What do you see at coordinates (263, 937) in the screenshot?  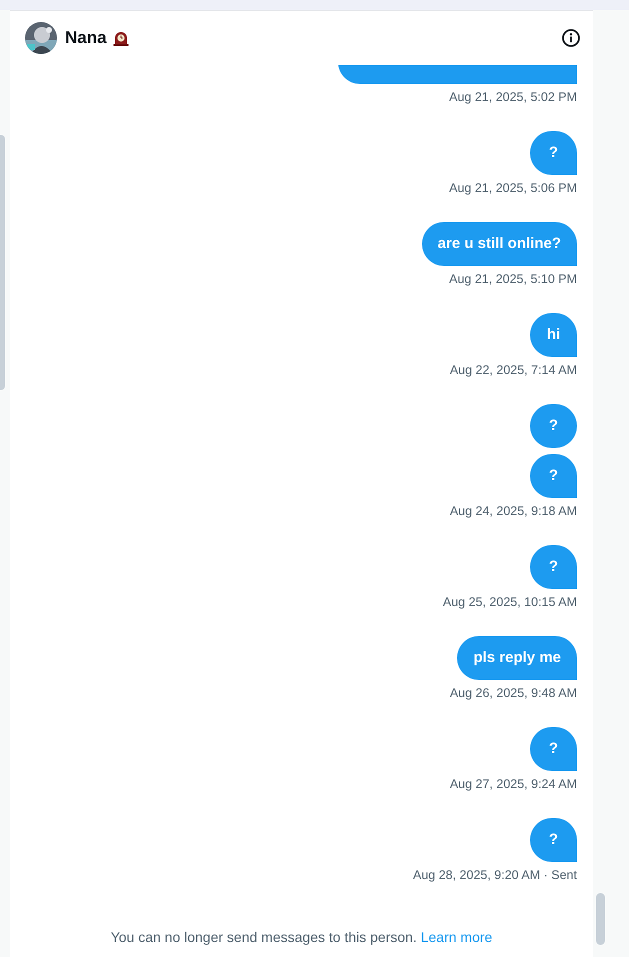 I see `blocked-notice: You can no longer send messages to this person.` at bounding box center [263, 937].